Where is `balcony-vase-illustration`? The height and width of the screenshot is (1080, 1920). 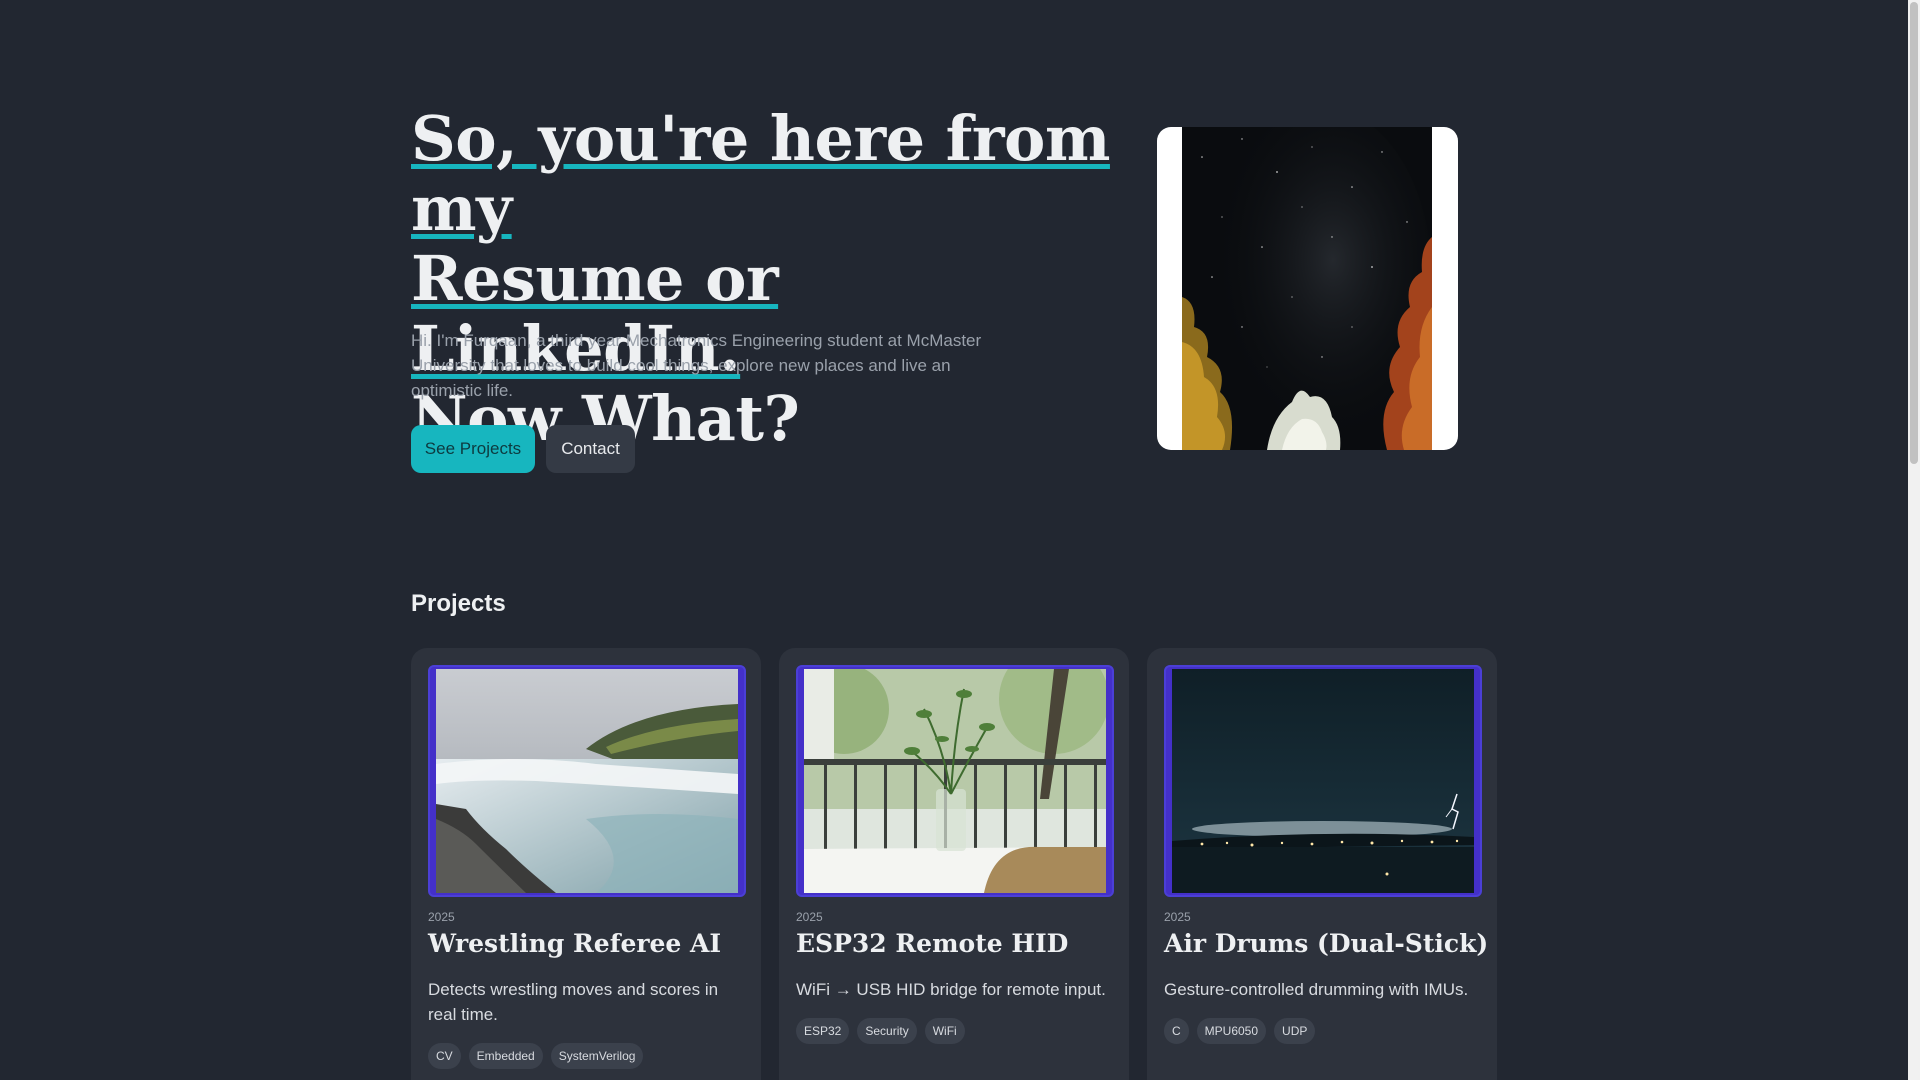
balcony-vase-illustration is located at coordinates (955, 781).